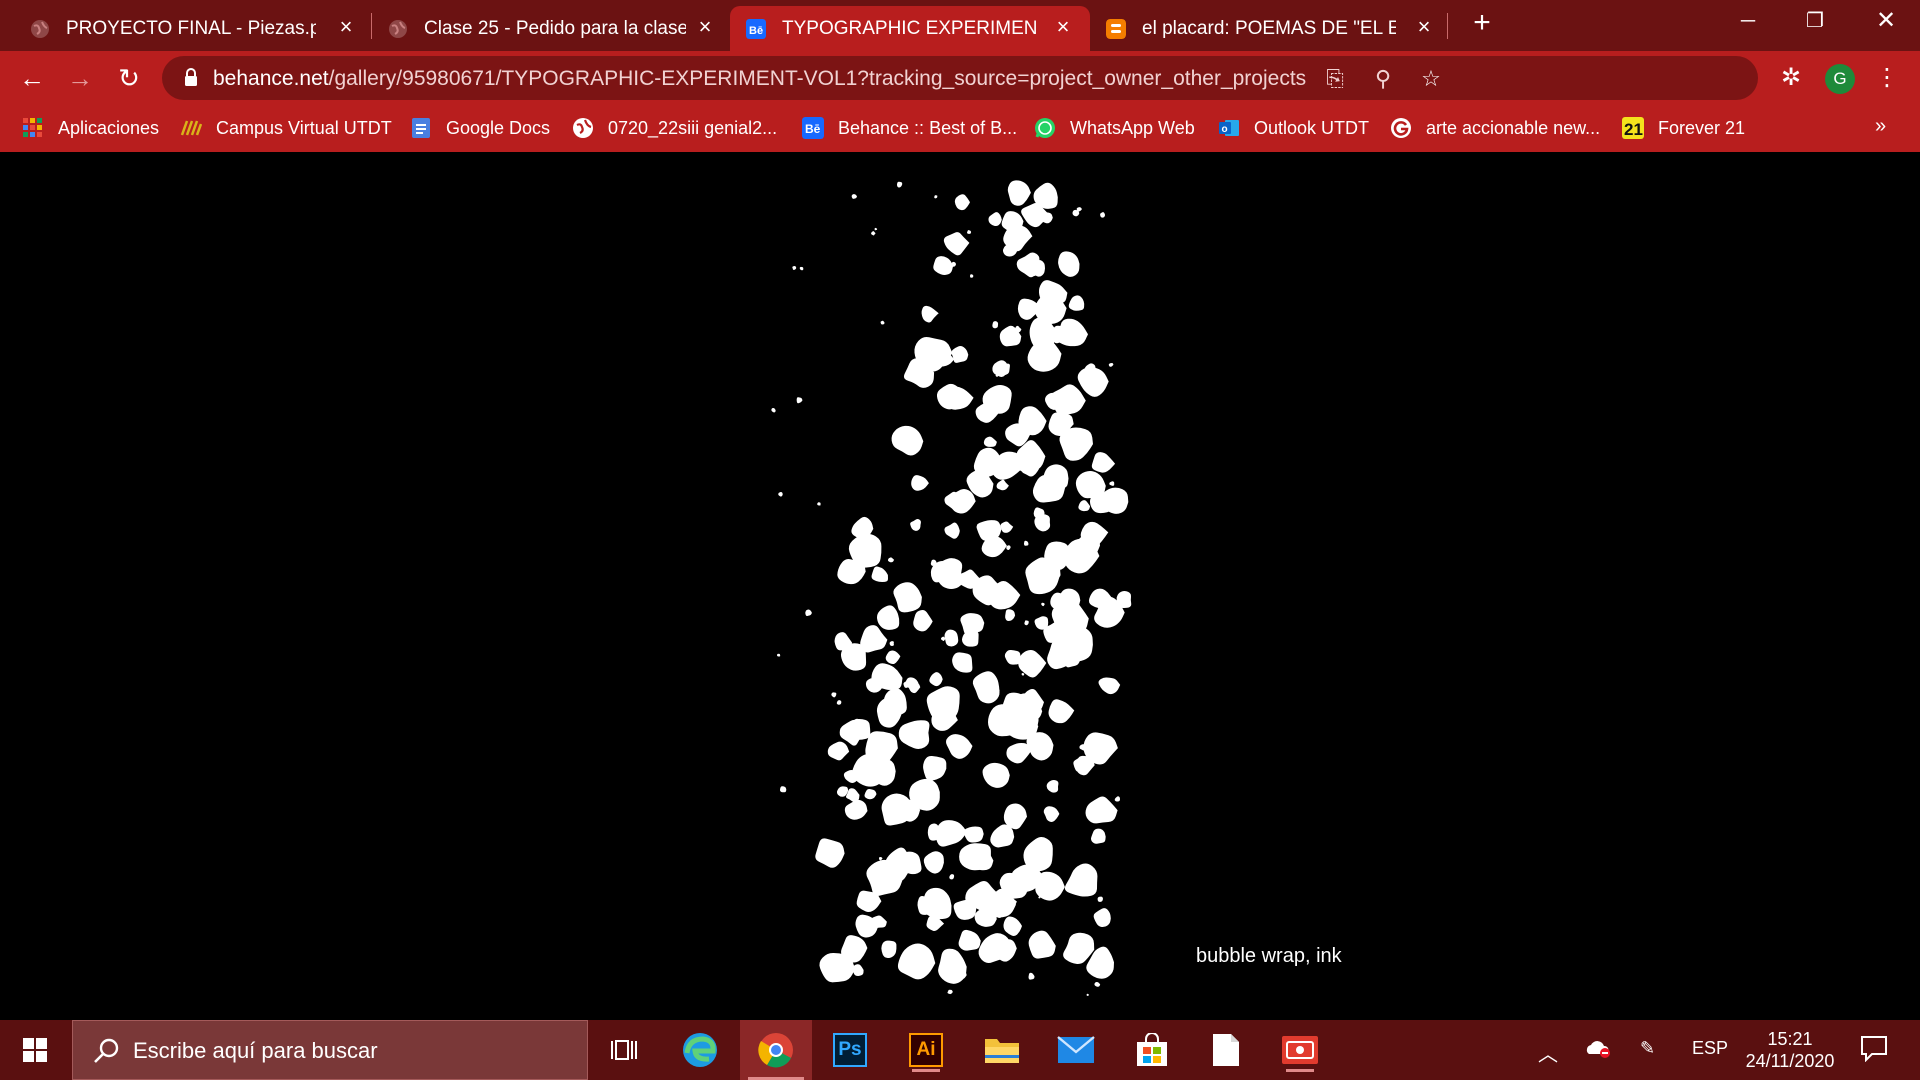 The width and height of the screenshot is (1920, 1080). Describe the element at coordinates (850, 1050) in the screenshot. I see `photoshop-icon: Ps` at that location.